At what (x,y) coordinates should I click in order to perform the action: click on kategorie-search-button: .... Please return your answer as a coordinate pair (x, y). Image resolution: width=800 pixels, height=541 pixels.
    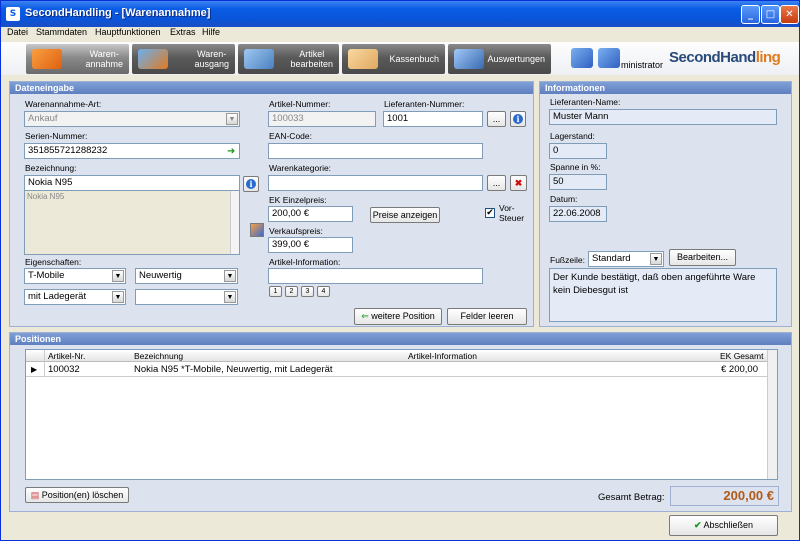
    Looking at the image, I should click on (496, 183).